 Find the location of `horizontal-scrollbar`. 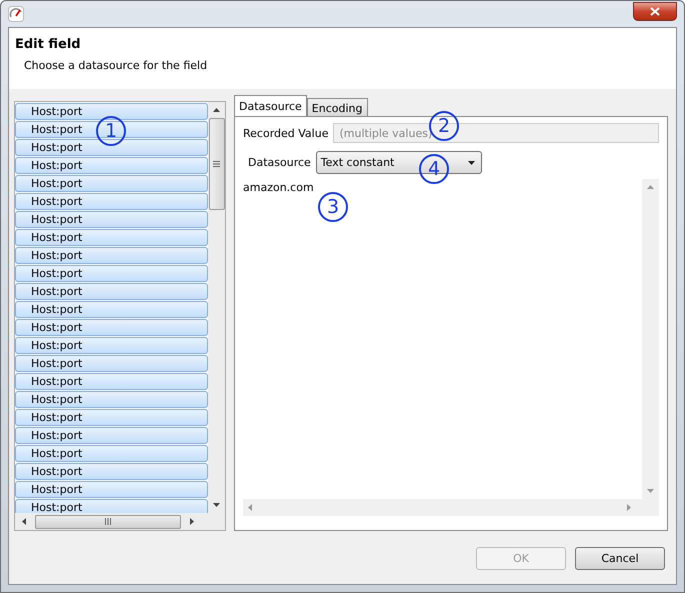

horizontal-scrollbar is located at coordinates (120, 521).